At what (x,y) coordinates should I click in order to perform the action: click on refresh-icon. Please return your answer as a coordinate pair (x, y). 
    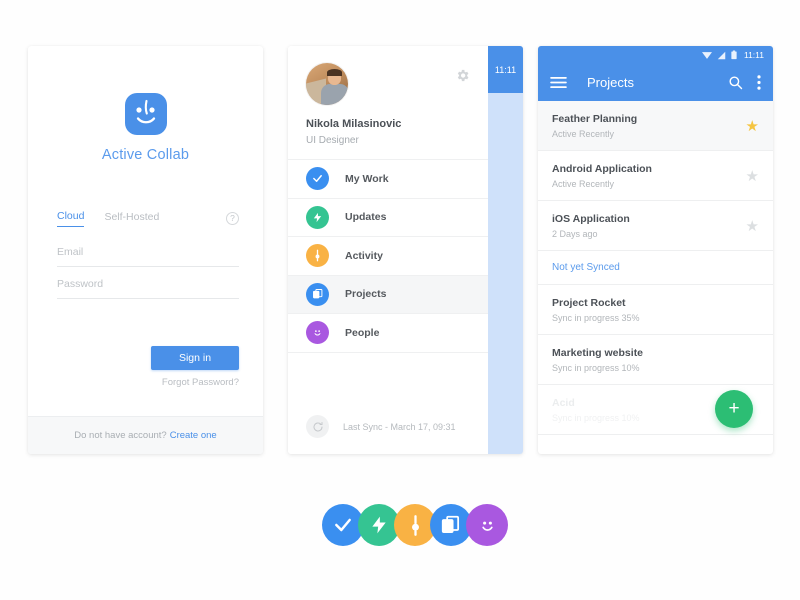
    Looking at the image, I should click on (317, 426).